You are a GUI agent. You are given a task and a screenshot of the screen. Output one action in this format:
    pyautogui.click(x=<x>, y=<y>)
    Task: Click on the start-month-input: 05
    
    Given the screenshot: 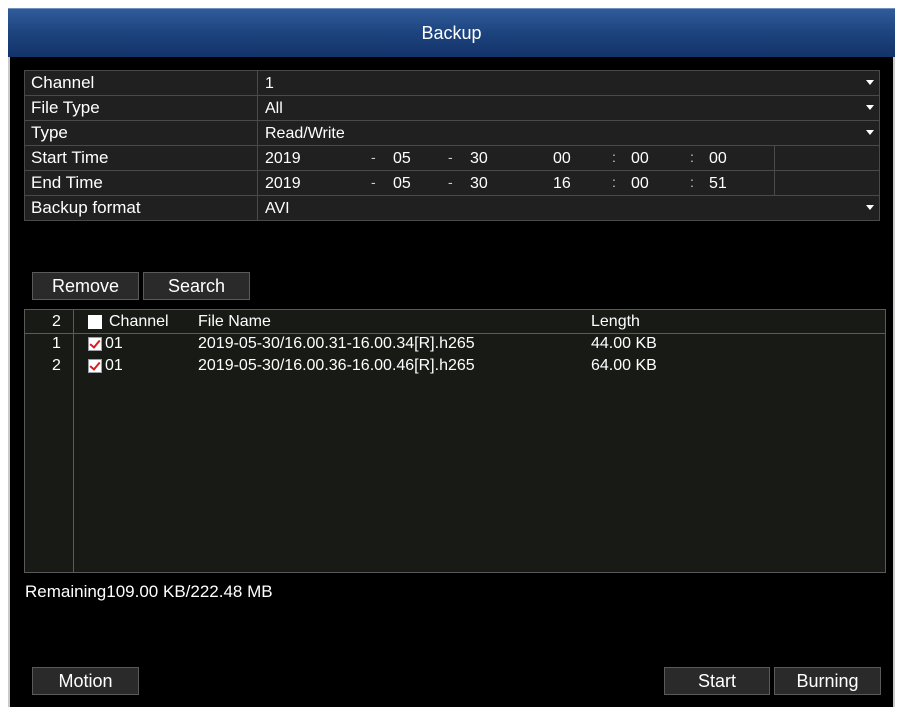 What is the action you would take?
    pyautogui.click(x=402, y=158)
    